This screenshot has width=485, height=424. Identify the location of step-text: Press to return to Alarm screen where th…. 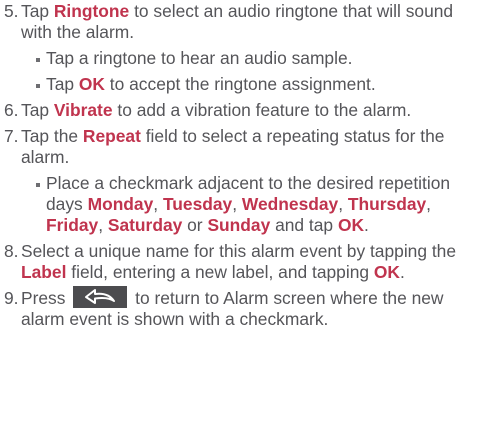
(232, 307).